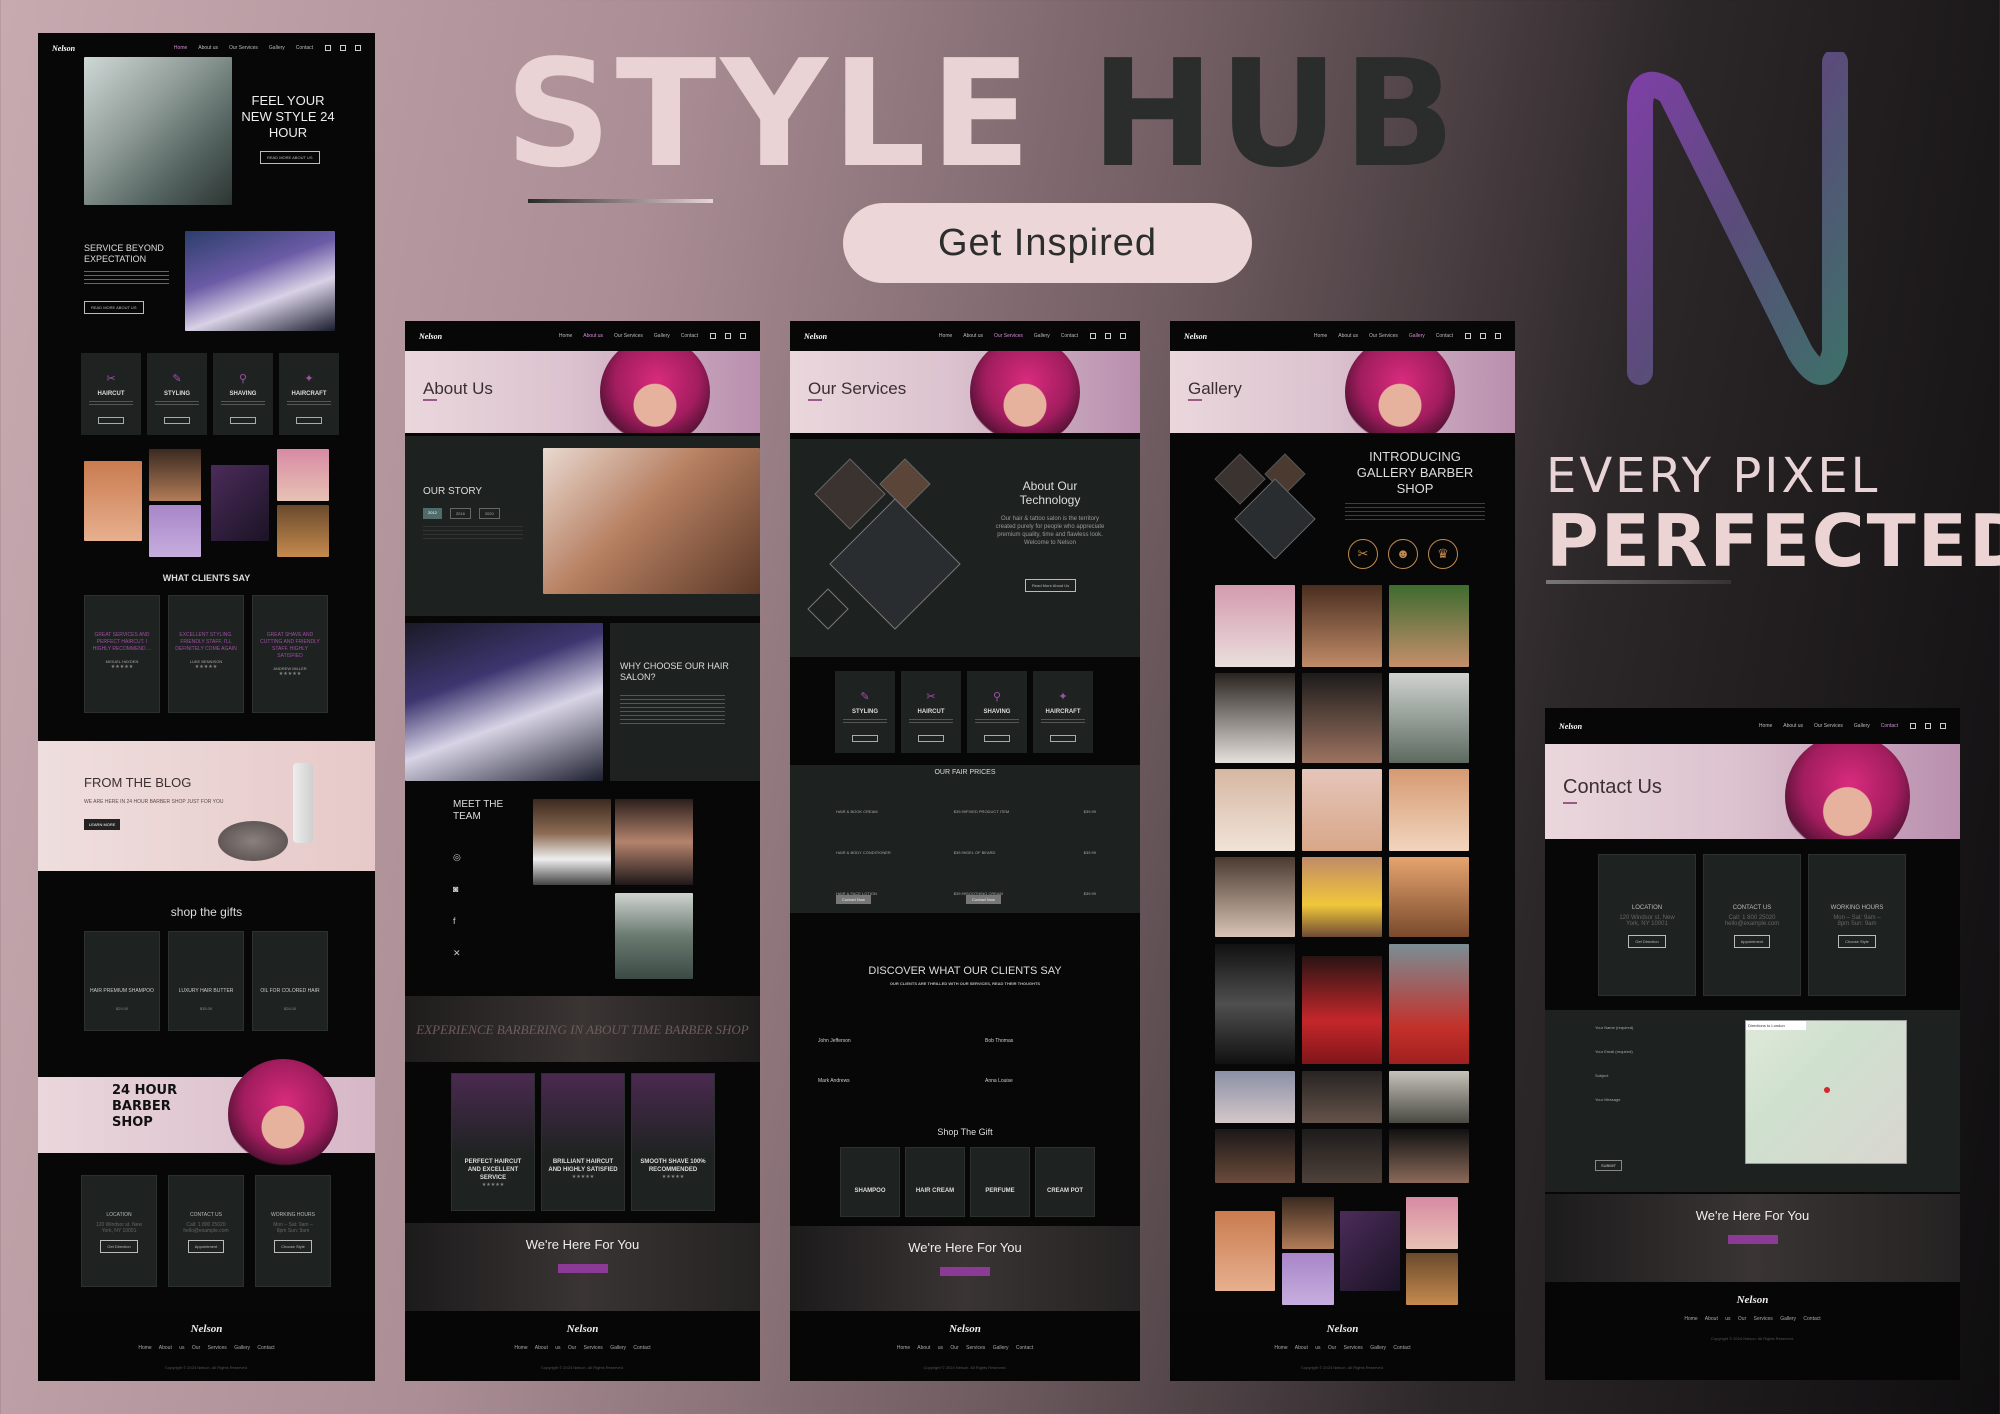  Describe the element at coordinates (102, 824) in the screenshot. I see `blog-button: LEARN MORE` at that location.